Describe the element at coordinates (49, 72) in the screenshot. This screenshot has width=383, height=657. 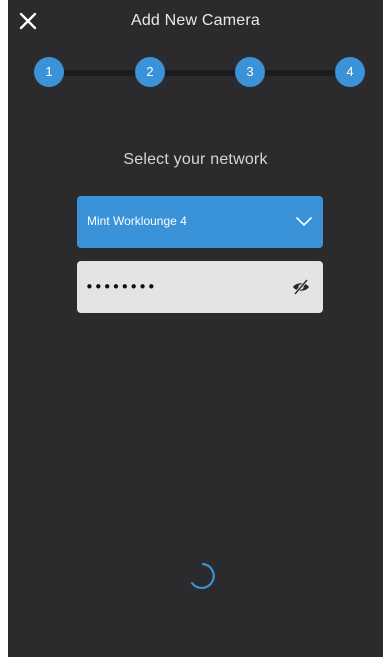
I see `step-1: 1` at that location.